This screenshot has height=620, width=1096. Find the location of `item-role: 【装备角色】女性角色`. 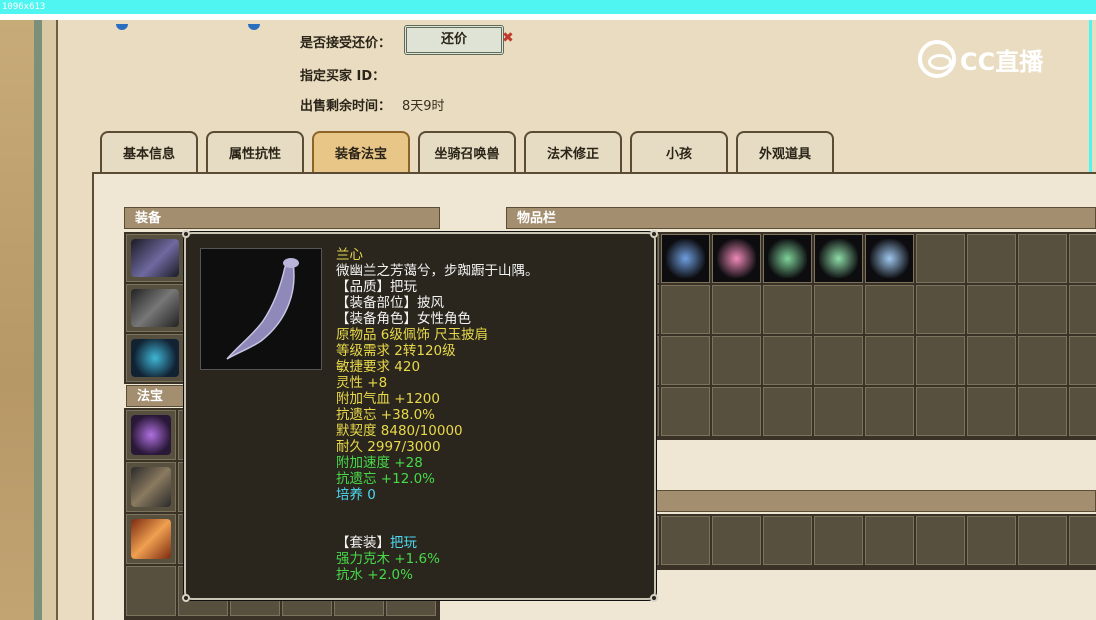

item-role: 【装备角色】女性角色 is located at coordinates (403, 319).